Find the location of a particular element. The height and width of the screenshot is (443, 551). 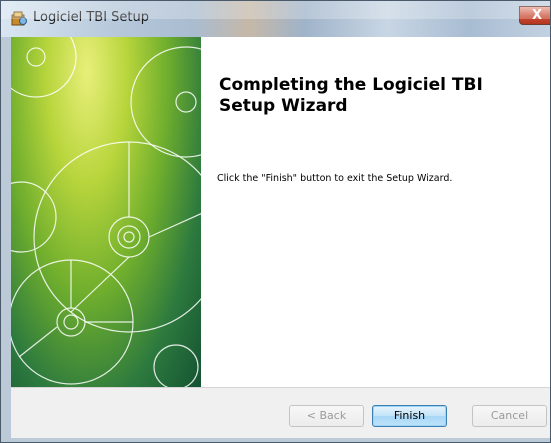

cancel-button: Cancel is located at coordinates (509, 416).